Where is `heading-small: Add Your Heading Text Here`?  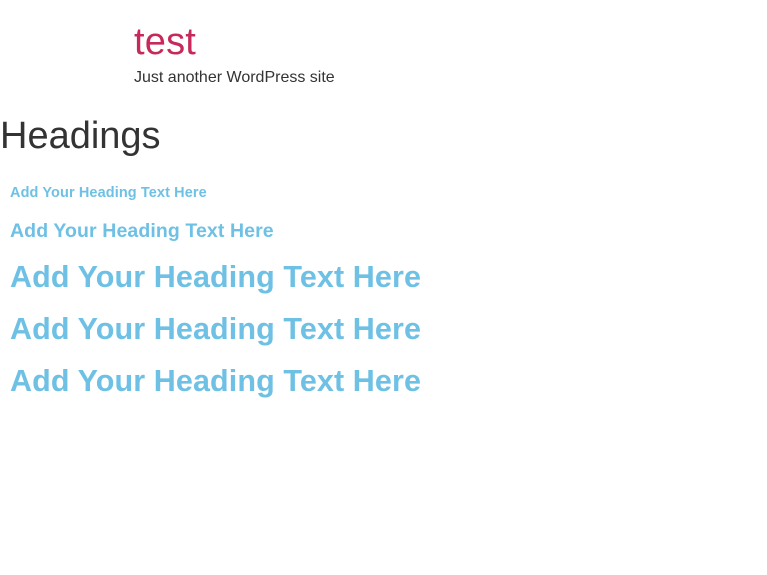 heading-small: Add Your Heading Text Here is located at coordinates (108, 193).